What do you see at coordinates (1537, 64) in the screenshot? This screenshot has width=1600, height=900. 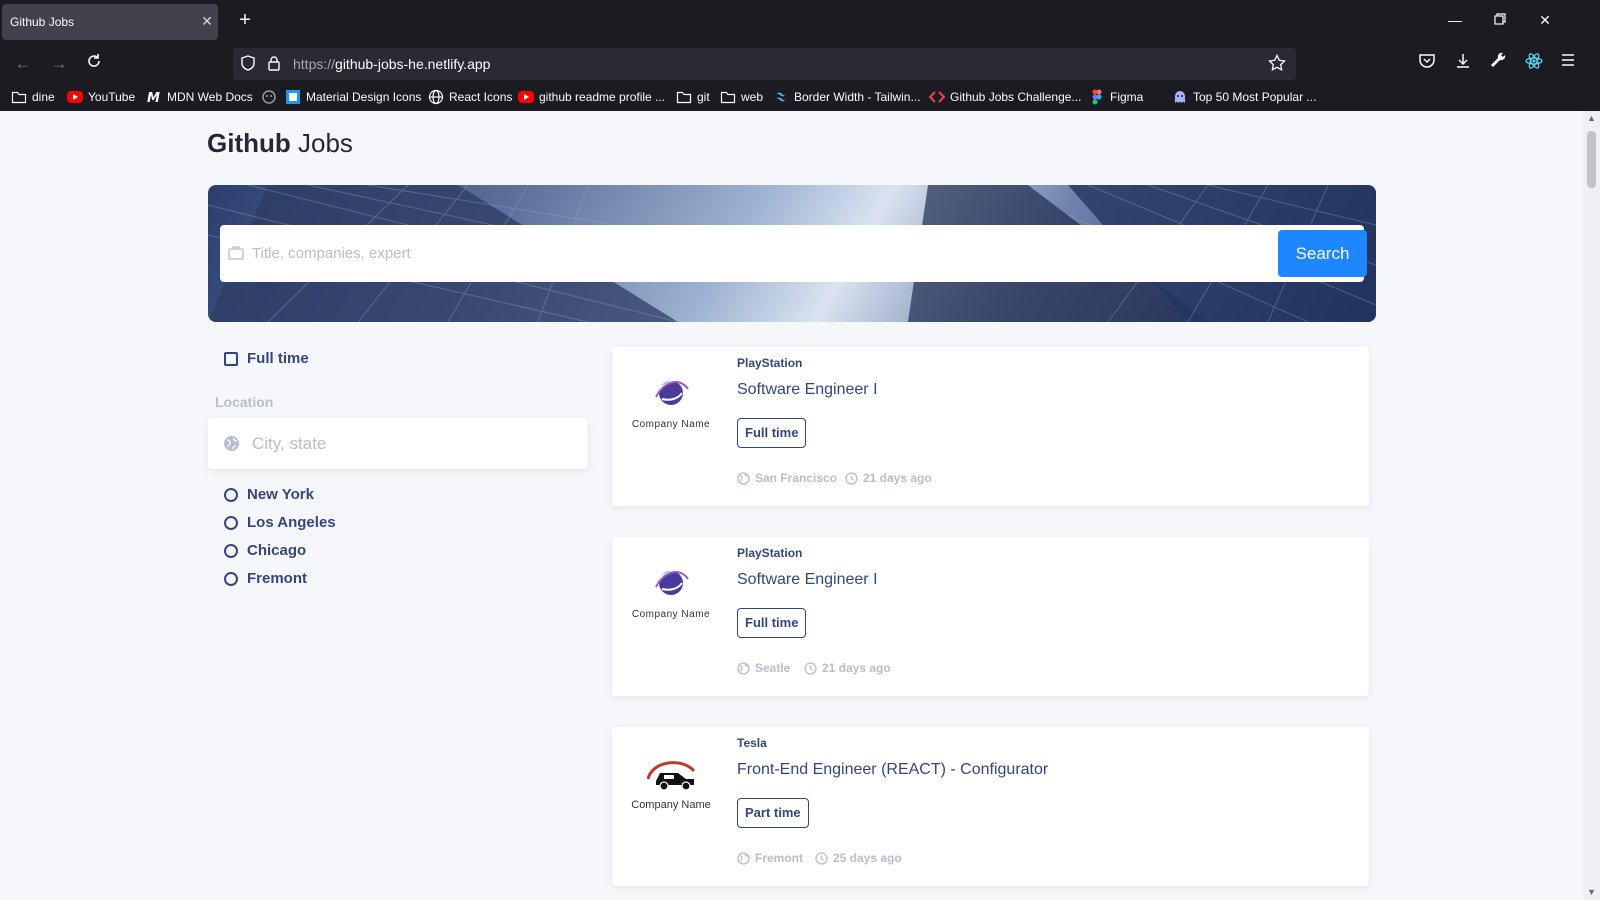 I see `react-devtools-icon` at bounding box center [1537, 64].